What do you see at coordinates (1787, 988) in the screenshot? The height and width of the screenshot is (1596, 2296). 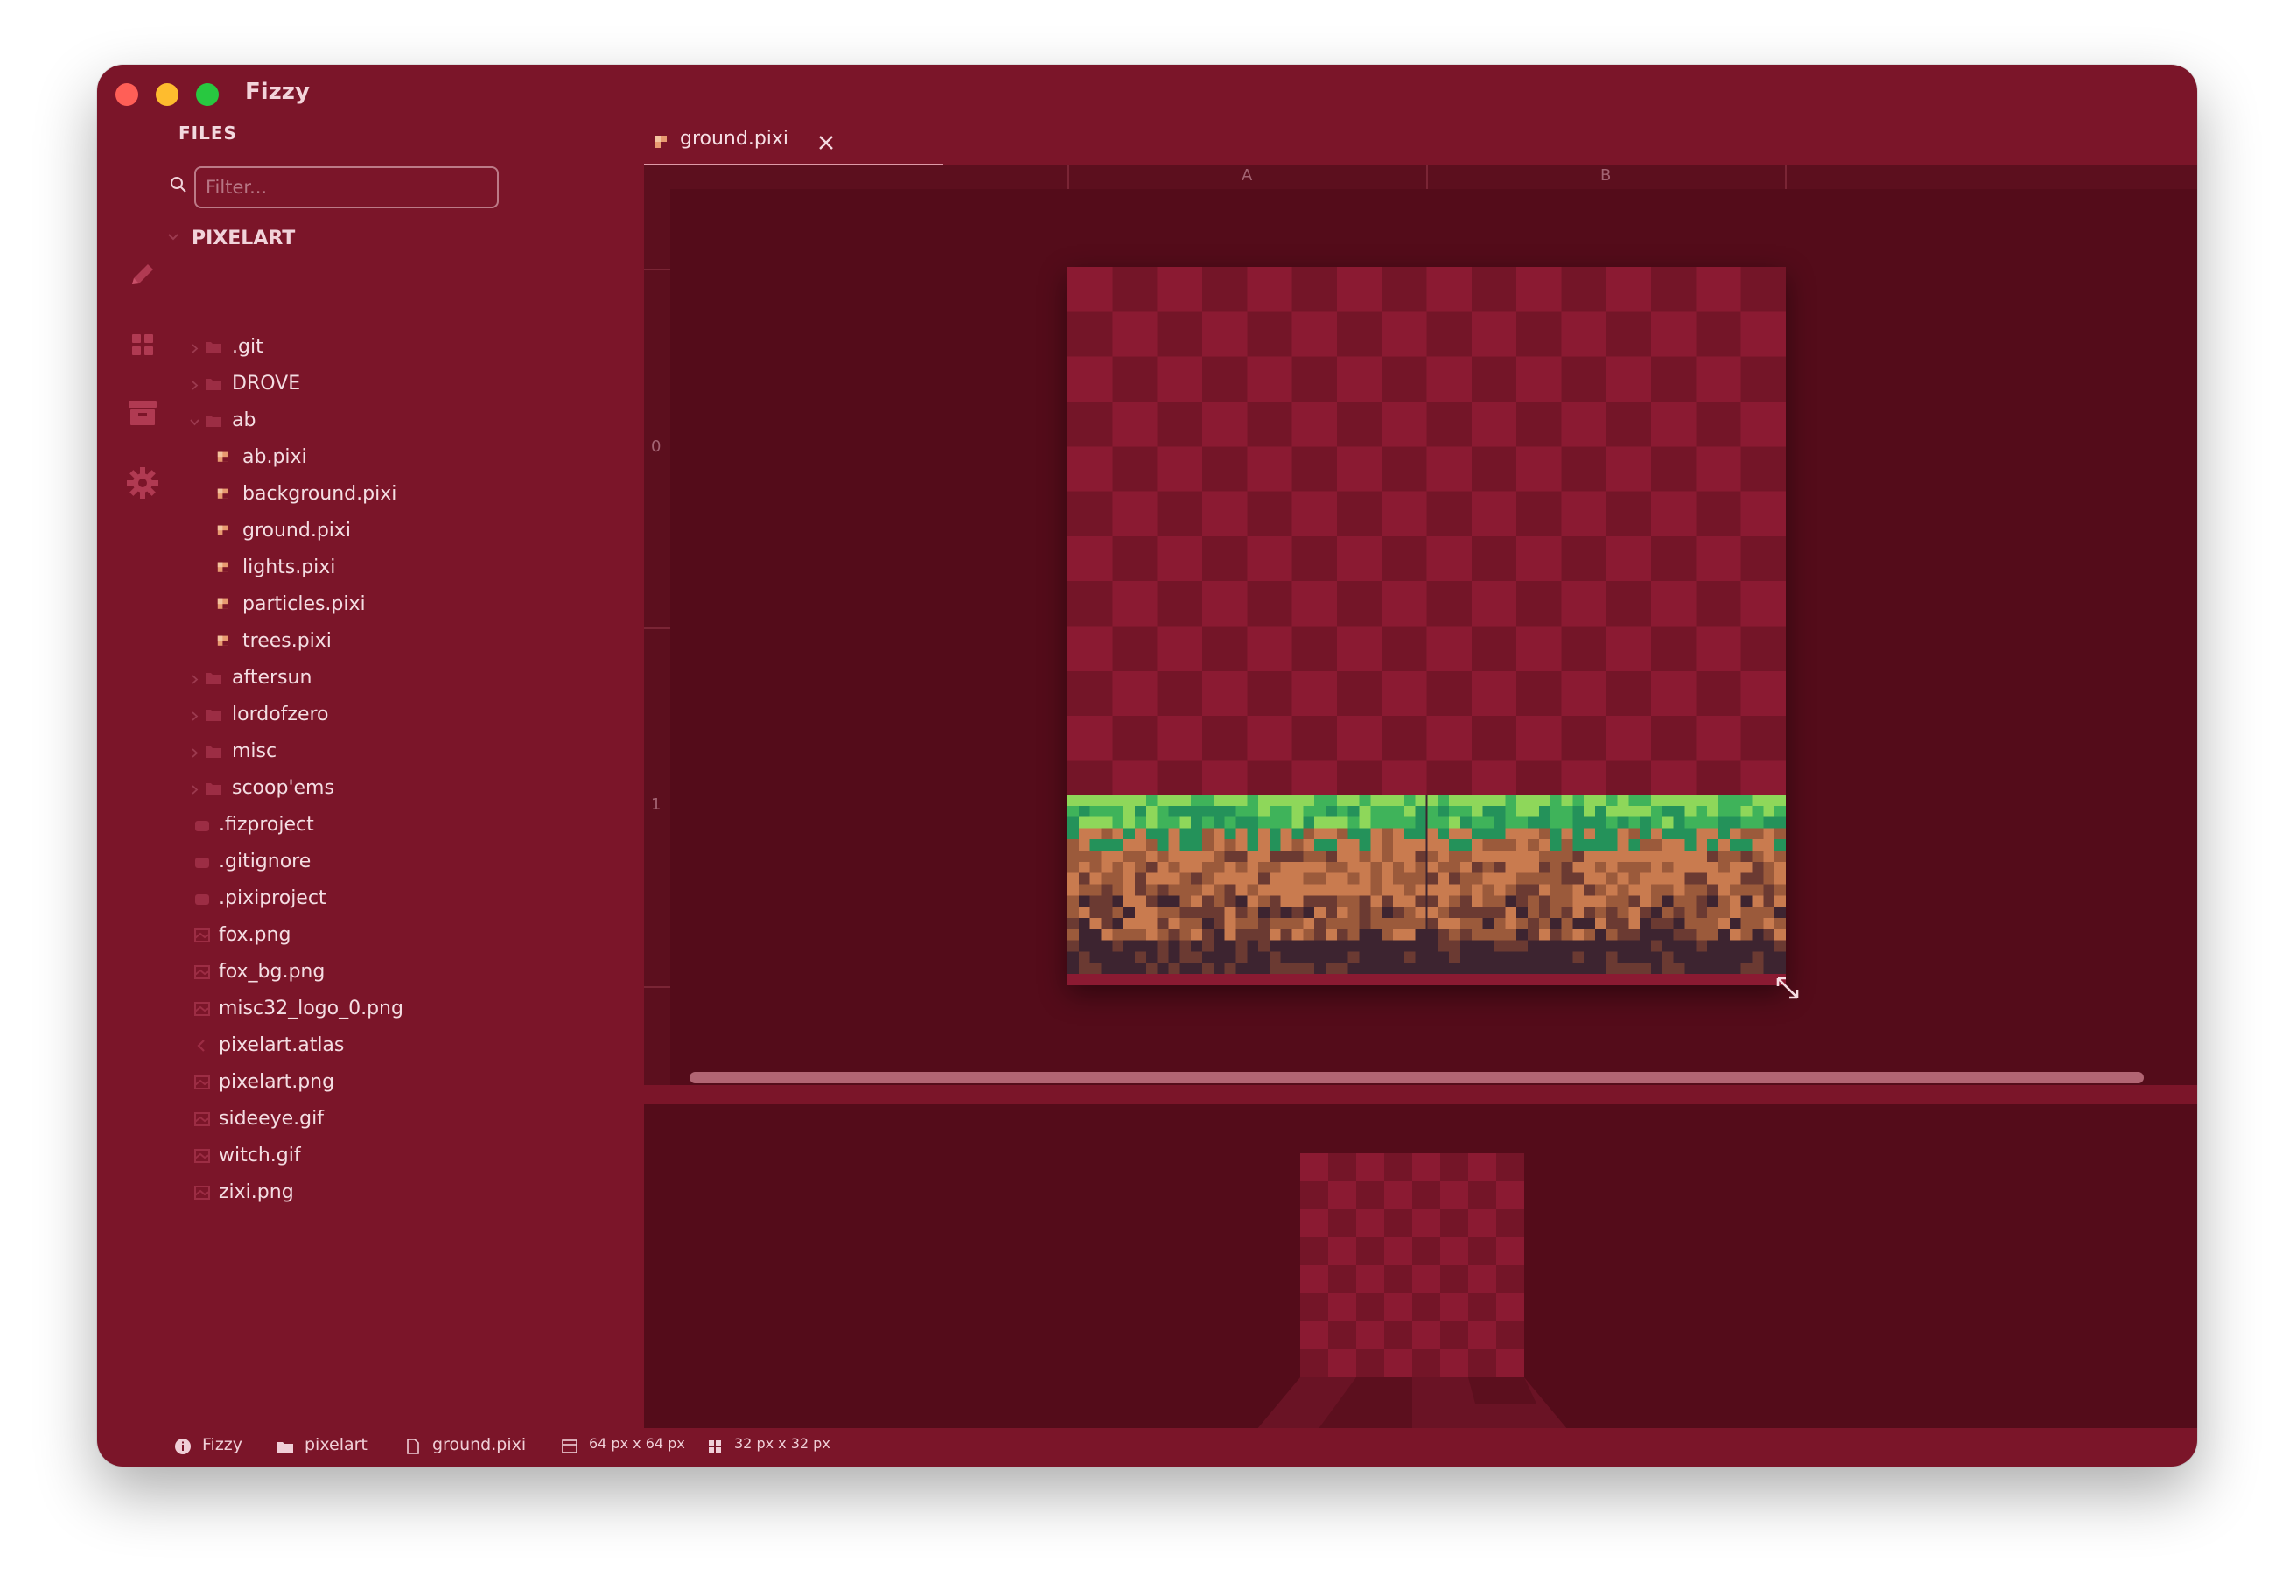 I see `resize-icon` at bounding box center [1787, 988].